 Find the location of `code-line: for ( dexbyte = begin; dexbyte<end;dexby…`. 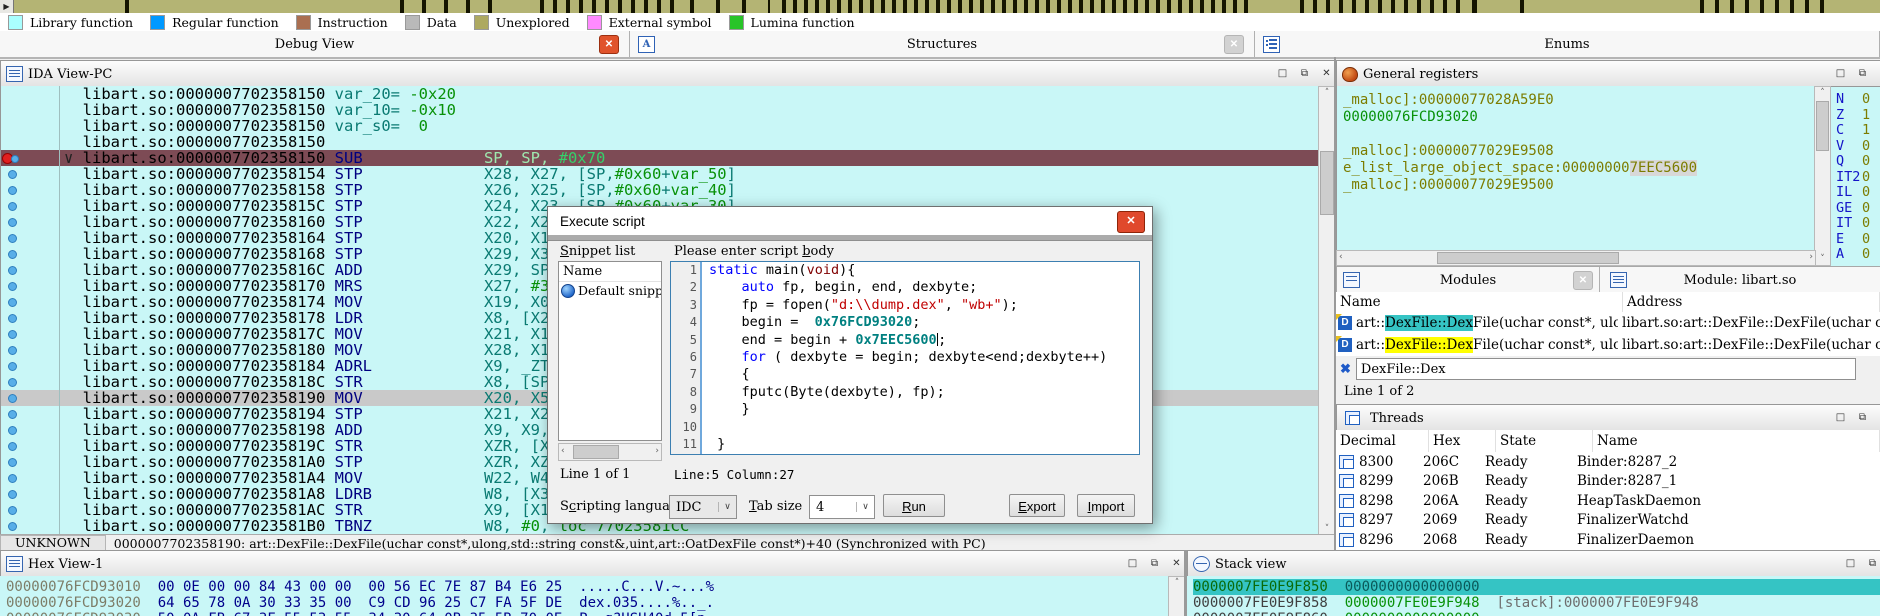

code-line: for ( dexbyte = begin; dexbyte<end;dexby… is located at coordinates (924, 357).